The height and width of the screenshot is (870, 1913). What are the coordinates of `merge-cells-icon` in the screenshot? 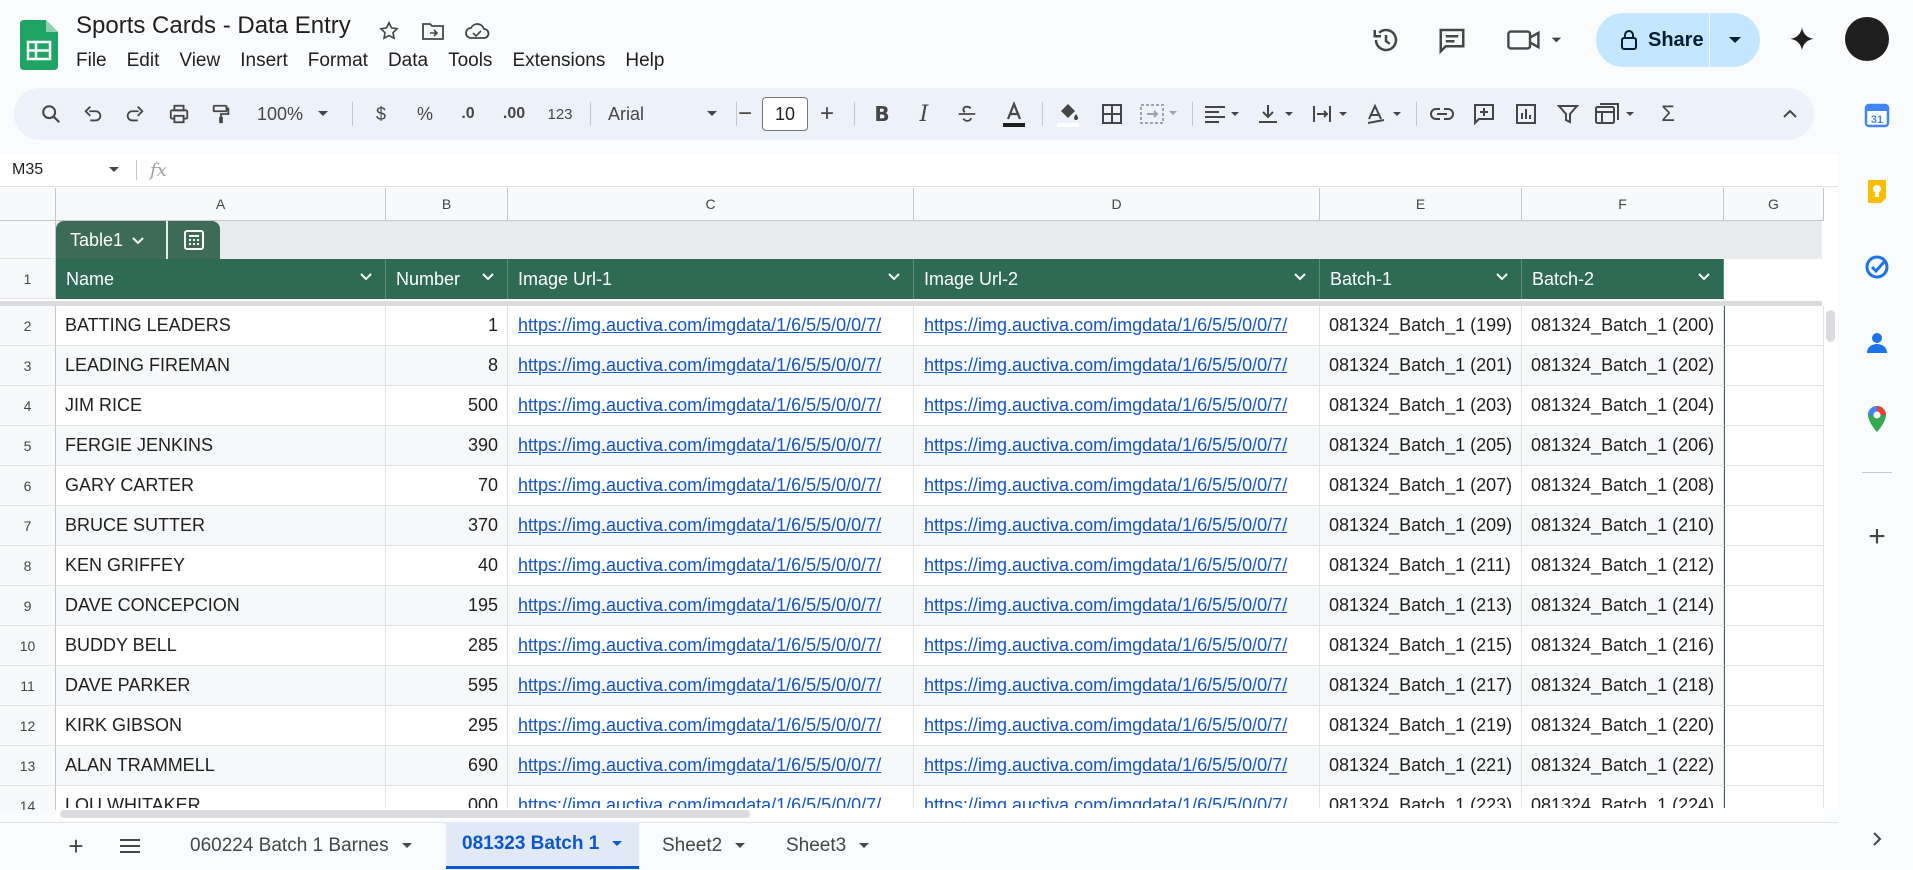 It's located at (1159, 114).